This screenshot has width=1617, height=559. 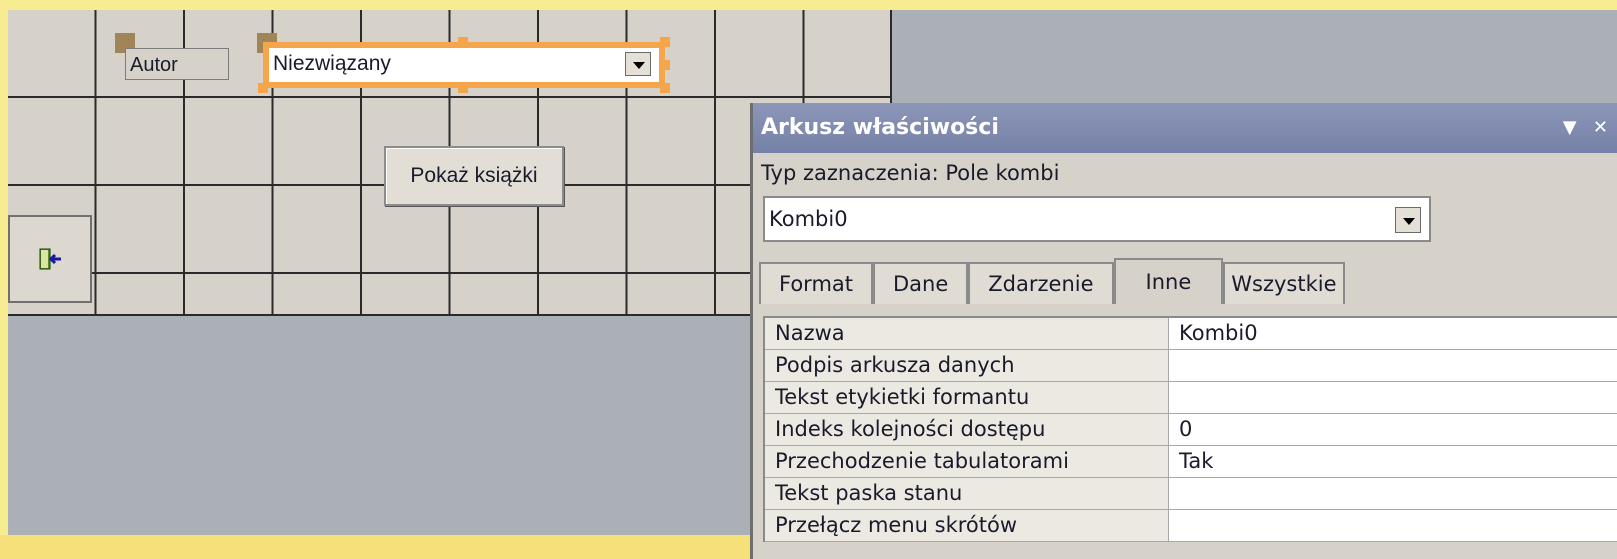 I want to click on property-name: Podpis arkusza danych, so click(x=967, y=365).